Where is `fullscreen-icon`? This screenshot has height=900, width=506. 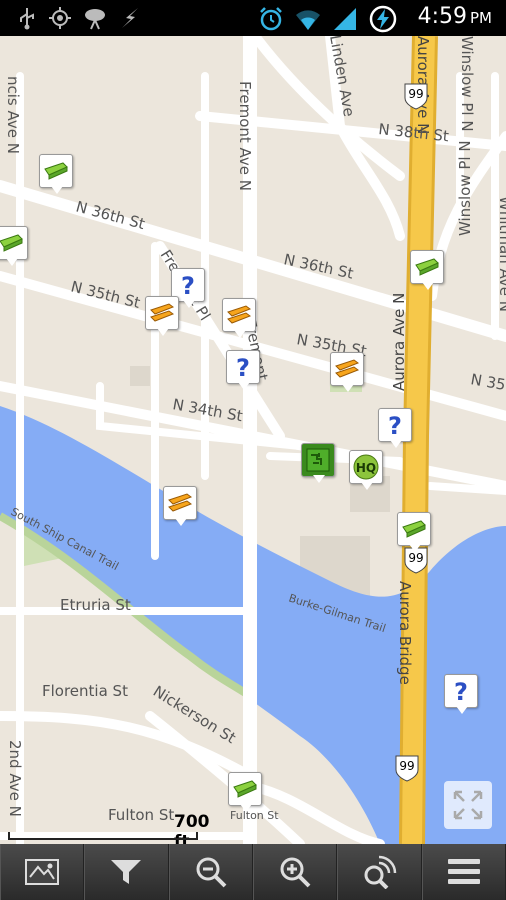
fullscreen-icon is located at coordinates (468, 805).